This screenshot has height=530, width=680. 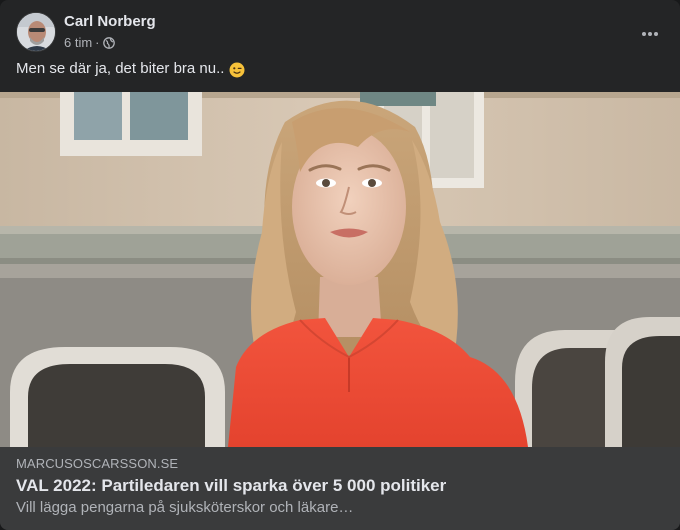 I want to click on link-domain: MARCUSOSCARSSON.SE, so click(x=97, y=463).